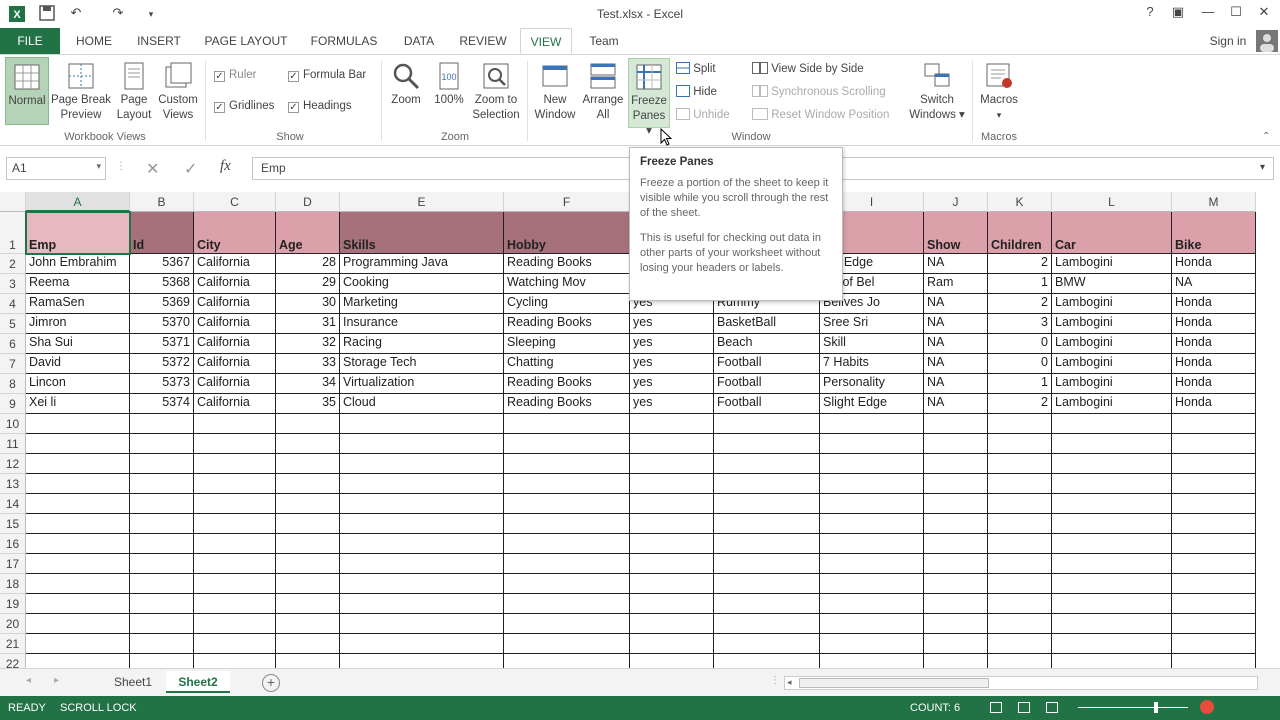 The image size is (1280, 720). Describe the element at coordinates (996, 707) in the screenshot. I see `view-normal-icon` at that location.